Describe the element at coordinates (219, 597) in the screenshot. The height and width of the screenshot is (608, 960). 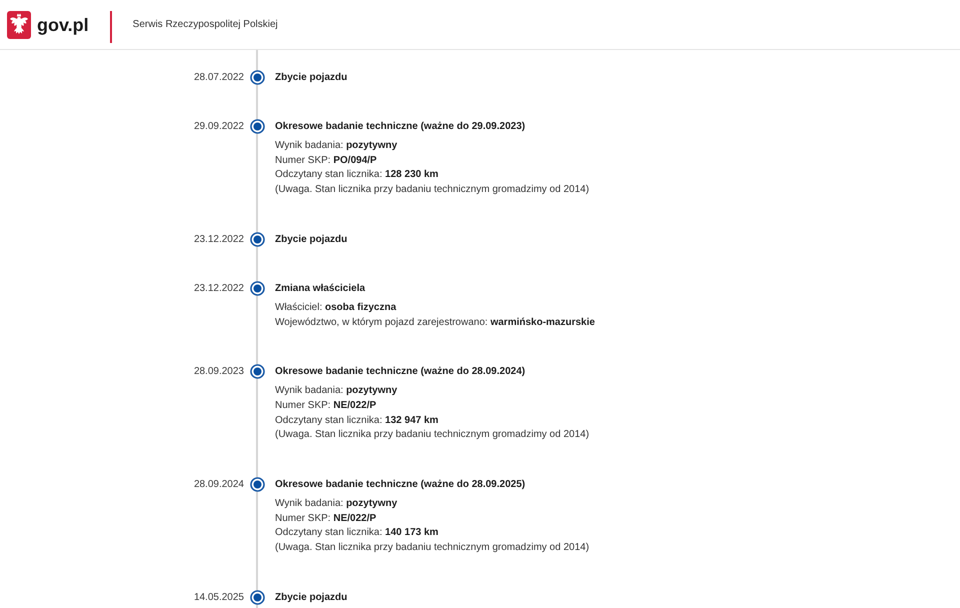
I see `event-date: 14.05.2025` at that location.